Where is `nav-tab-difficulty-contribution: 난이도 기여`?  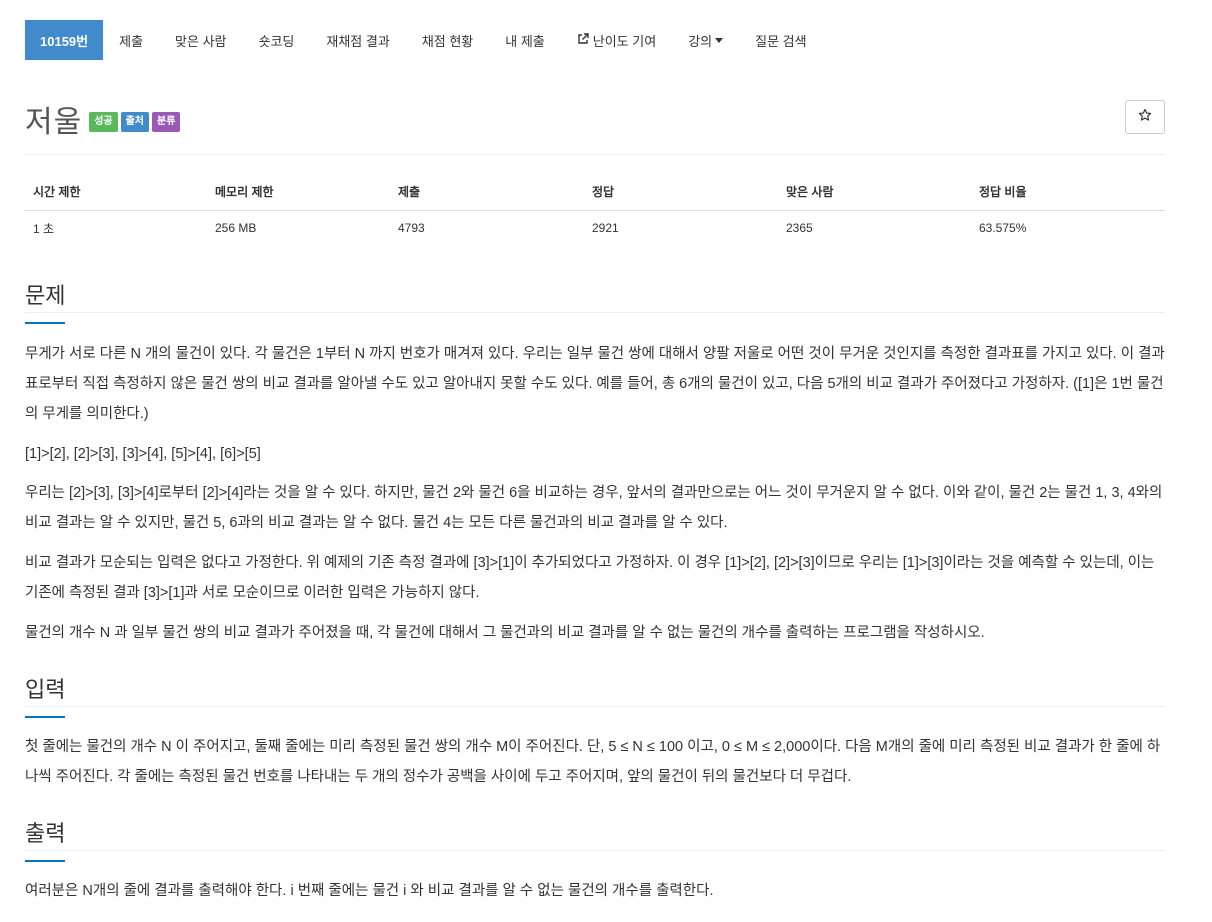
nav-tab-difficulty-contribution: 난이도 기여 is located at coordinates (616, 40).